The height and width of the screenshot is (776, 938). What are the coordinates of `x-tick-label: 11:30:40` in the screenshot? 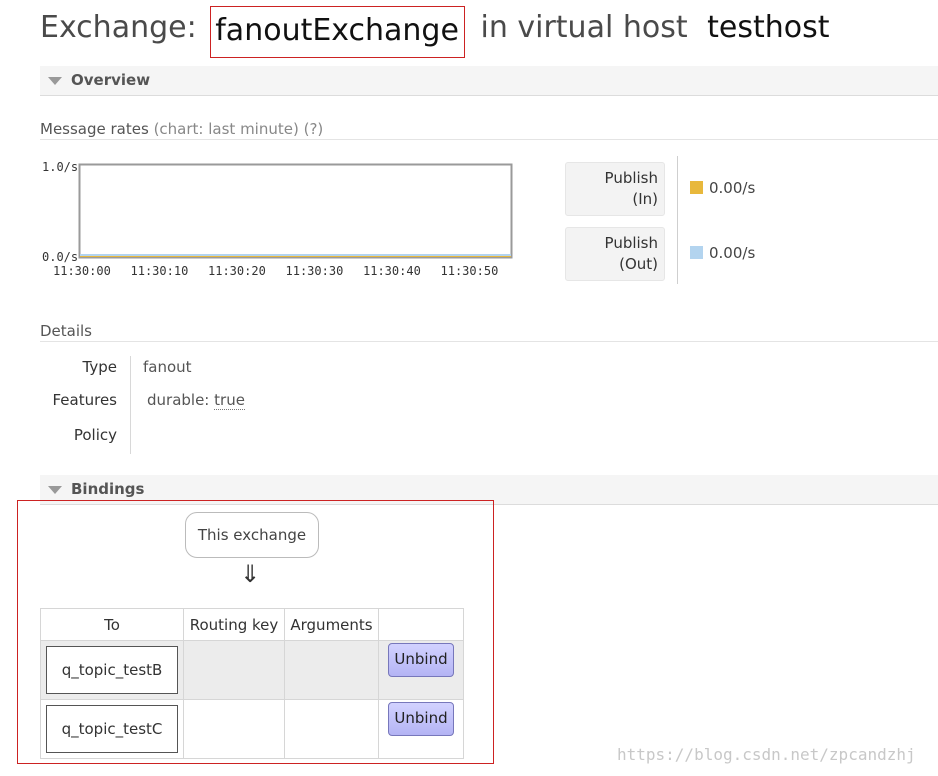 It's located at (392, 271).